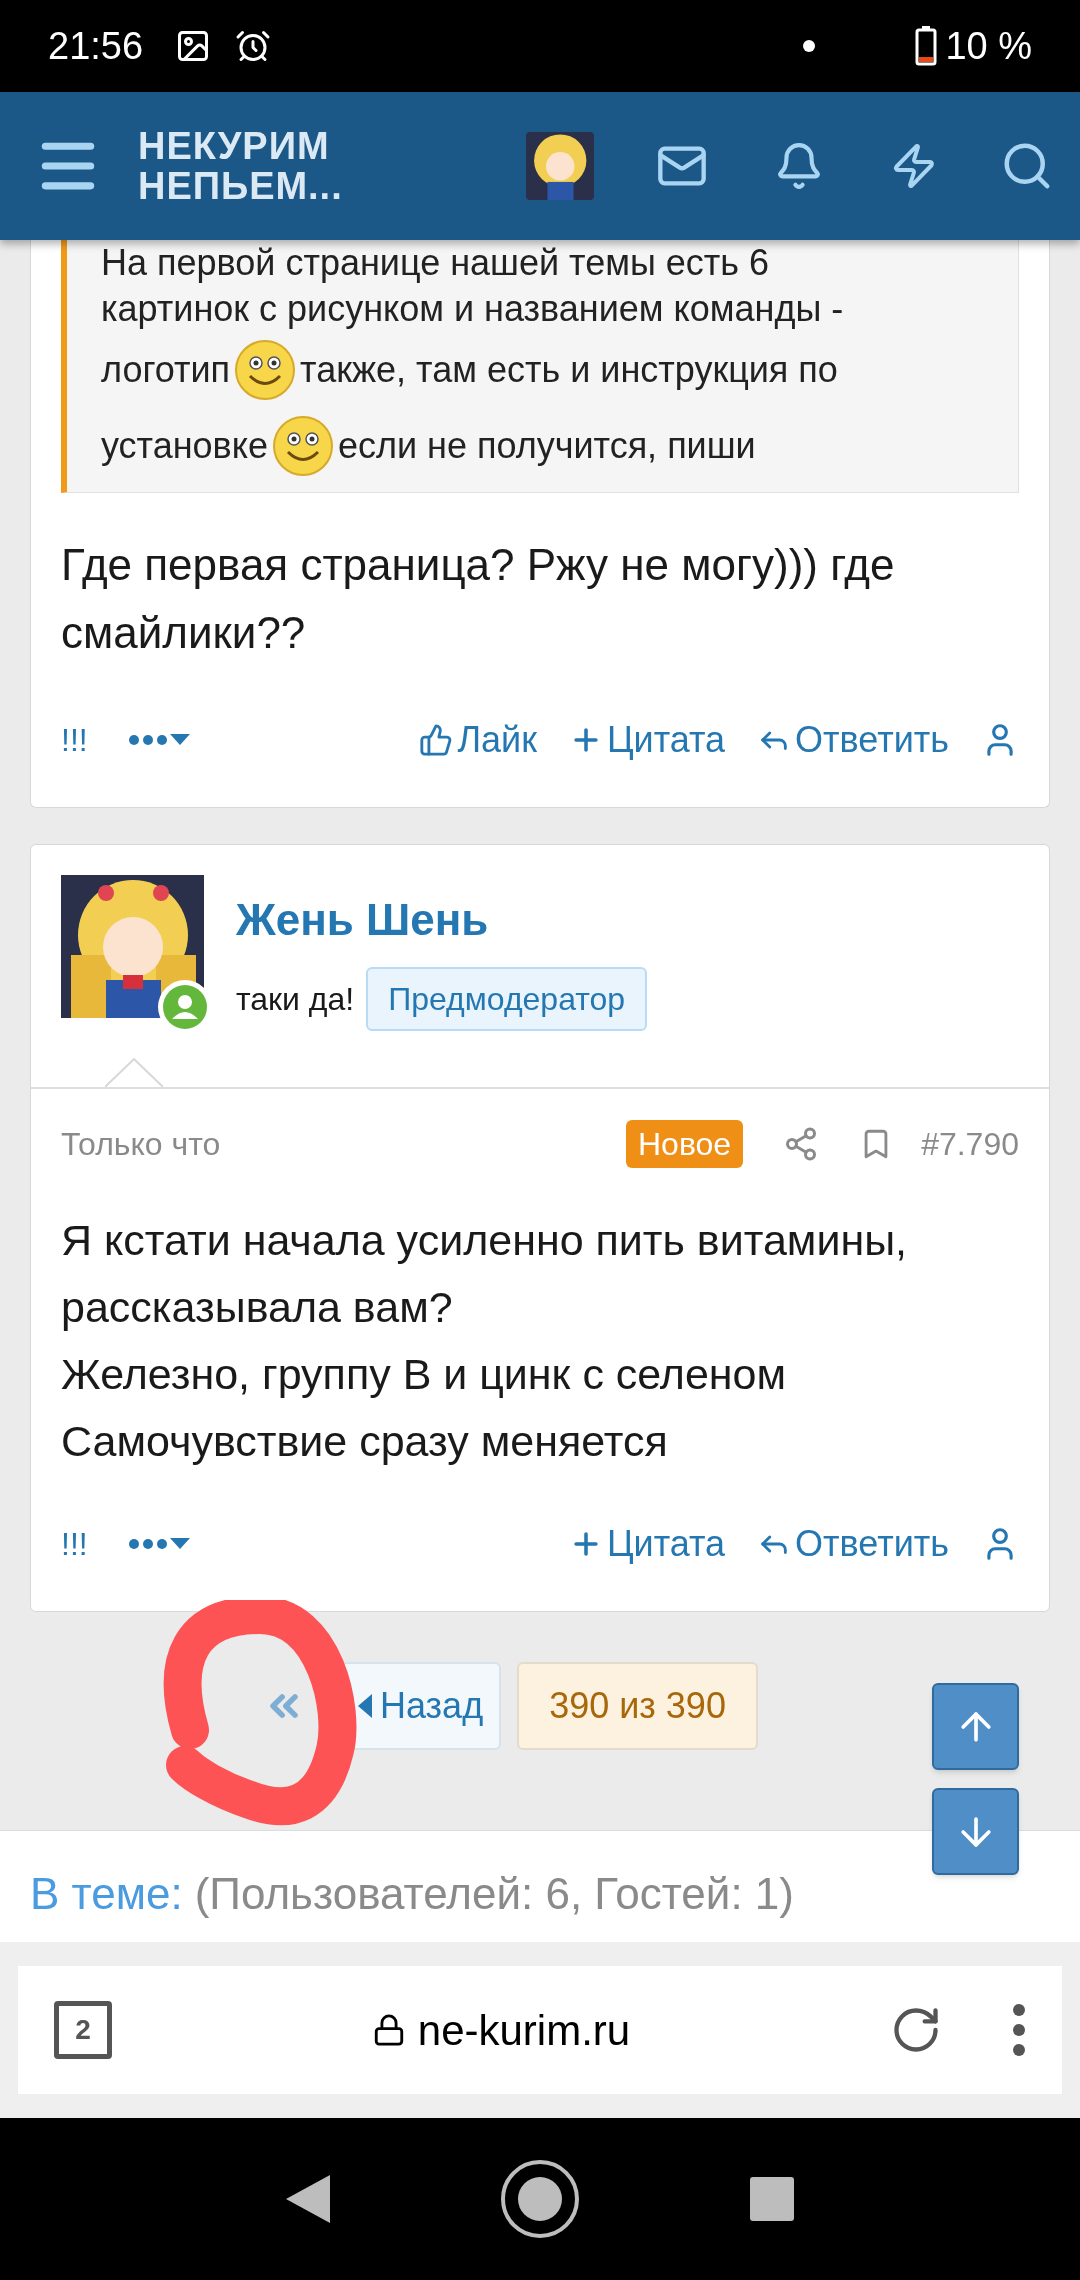 The width and height of the screenshot is (1080, 2280). Describe the element at coordinates (569, 370) in the screenshot. I see `quote-text: также, там есть и инструкция по` at that location.